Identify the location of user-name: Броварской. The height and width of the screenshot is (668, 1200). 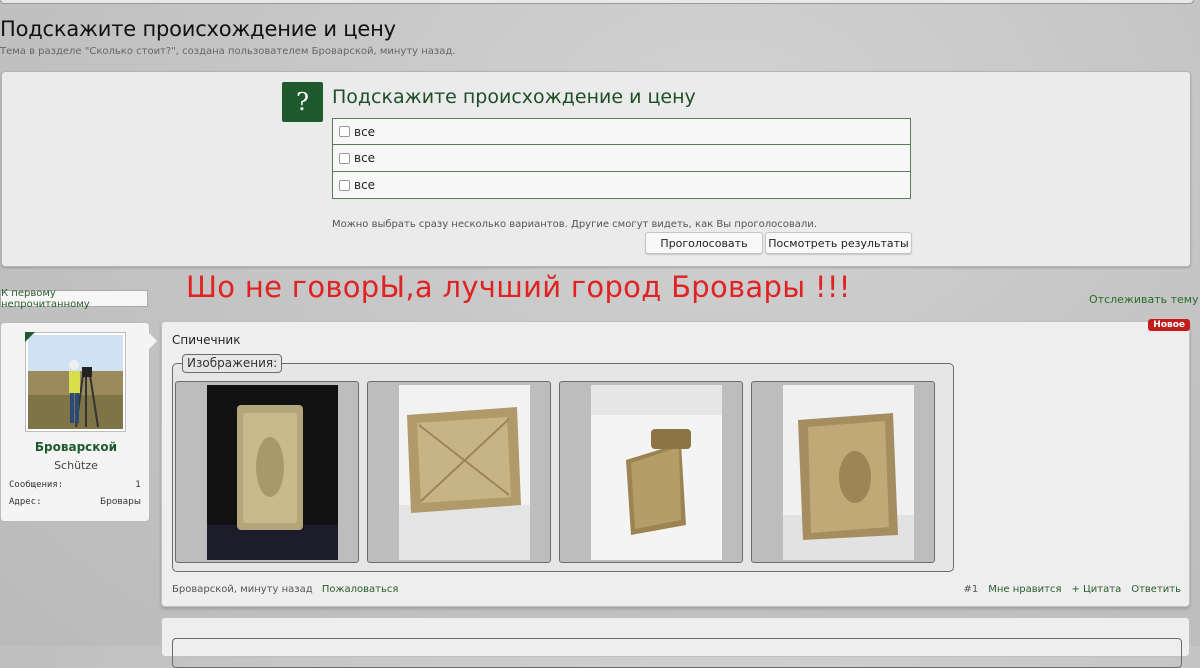
(76, 447).